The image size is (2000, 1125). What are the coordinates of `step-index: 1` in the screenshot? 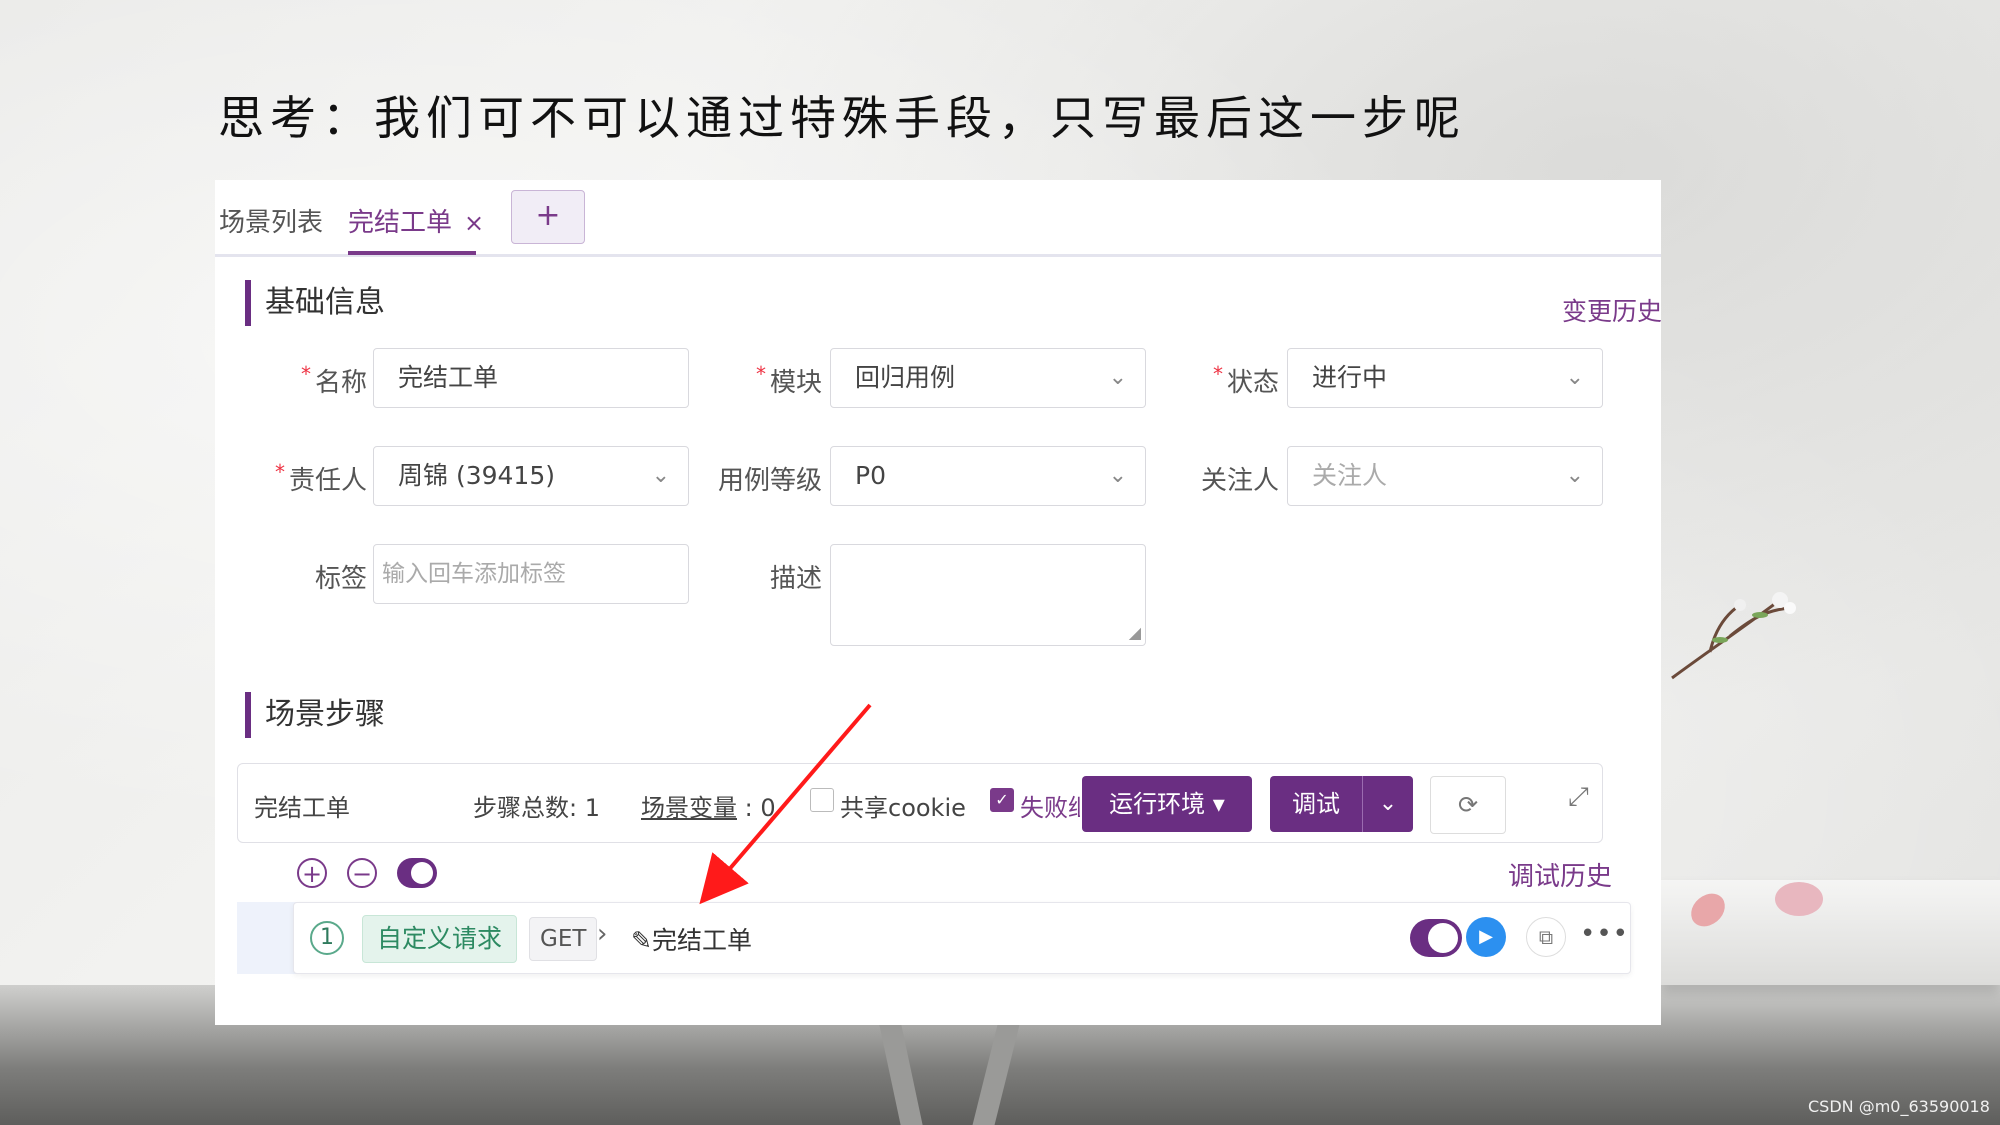 It's located at (327, 938).